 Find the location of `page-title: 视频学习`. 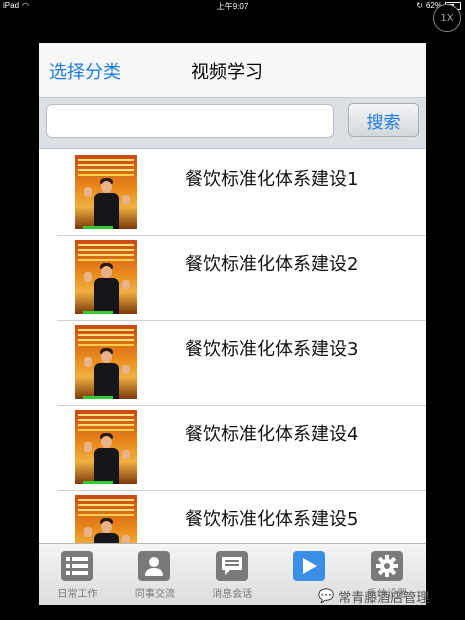

page-title: 视频学习 is located at coordinates (227, 72).